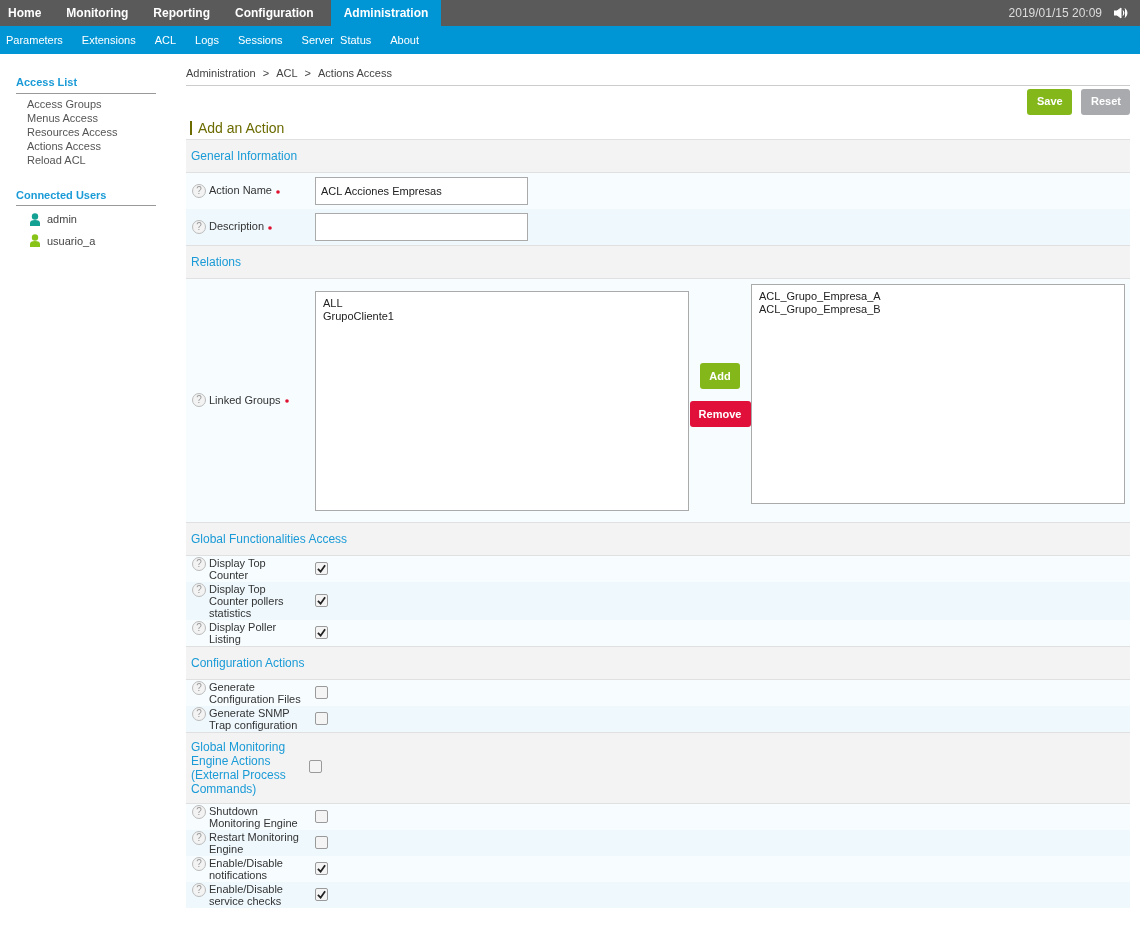 The height and width of the screenshot is (928, 1140). Describe the element at coordinates (246, 868) in the screenshot. I see `field-label: Enable/Disable notifications` at that location.